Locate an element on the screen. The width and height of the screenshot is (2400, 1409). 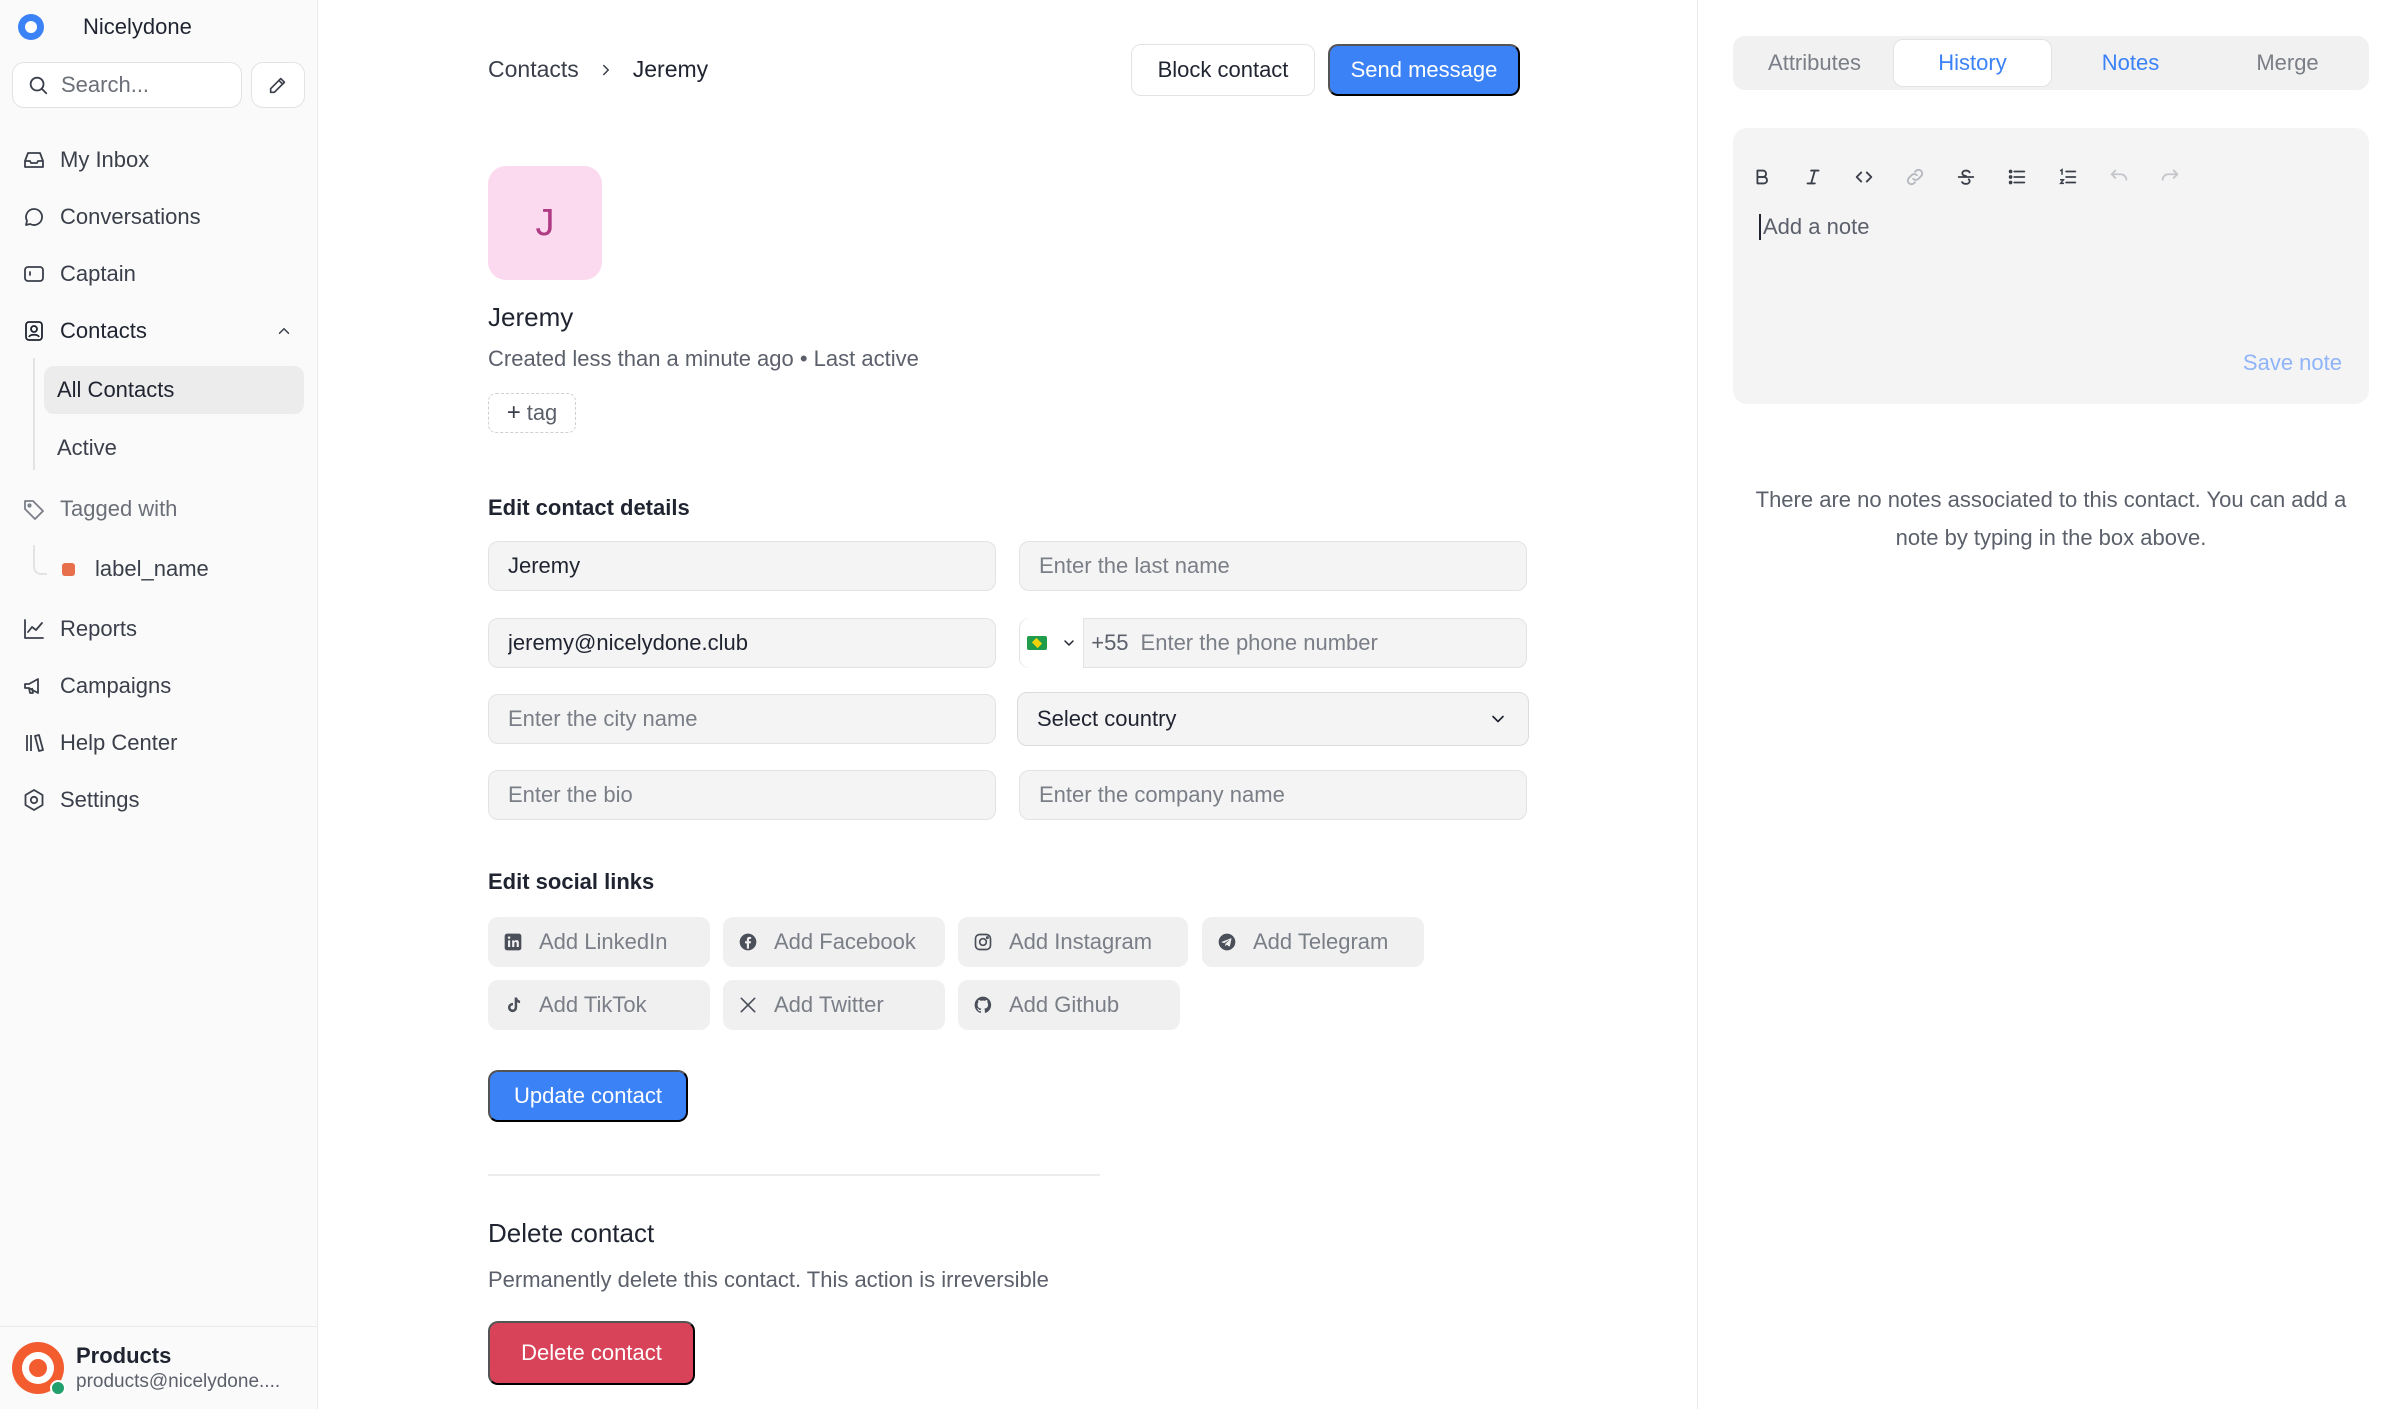
company-input is located at coordinates (1282, 795).